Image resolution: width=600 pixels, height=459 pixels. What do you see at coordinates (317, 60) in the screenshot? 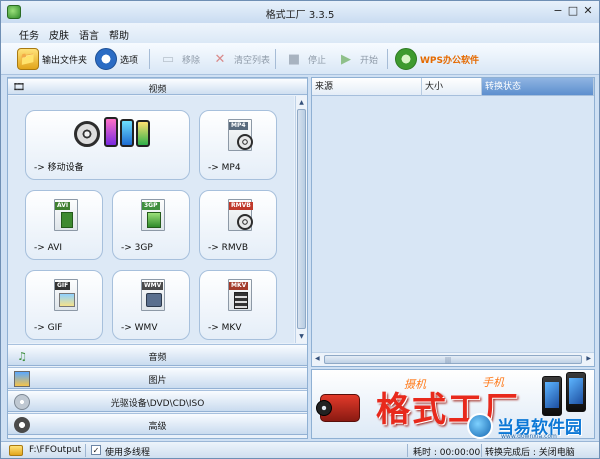
I see `stop-label: 停止` at bounding box center [317, 60].